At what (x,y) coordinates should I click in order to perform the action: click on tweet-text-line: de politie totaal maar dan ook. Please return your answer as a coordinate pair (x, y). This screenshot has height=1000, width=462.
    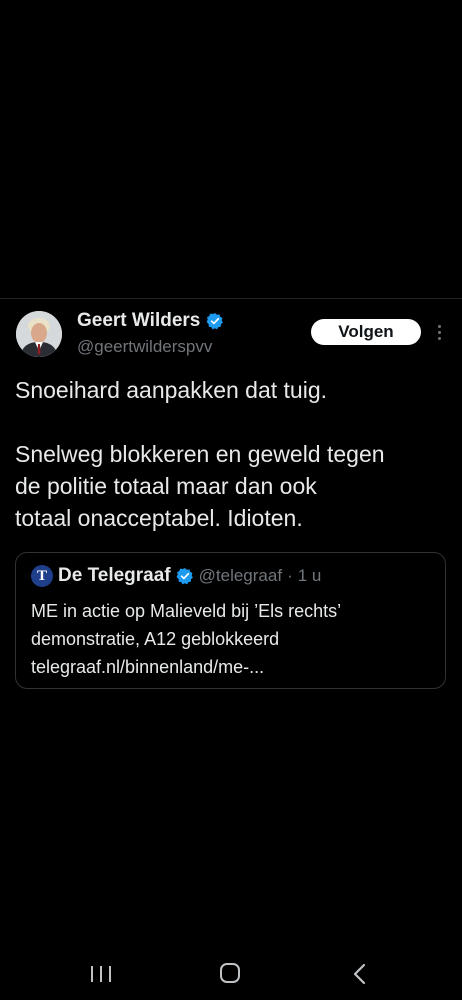
    Looking at the image, I should click on (166, 486).